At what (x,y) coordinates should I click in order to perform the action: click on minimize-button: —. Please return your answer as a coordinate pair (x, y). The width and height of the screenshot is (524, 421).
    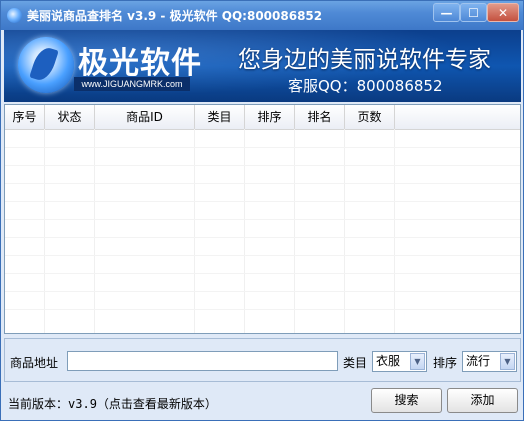
    Looking at the image, I should click on (446, 12).